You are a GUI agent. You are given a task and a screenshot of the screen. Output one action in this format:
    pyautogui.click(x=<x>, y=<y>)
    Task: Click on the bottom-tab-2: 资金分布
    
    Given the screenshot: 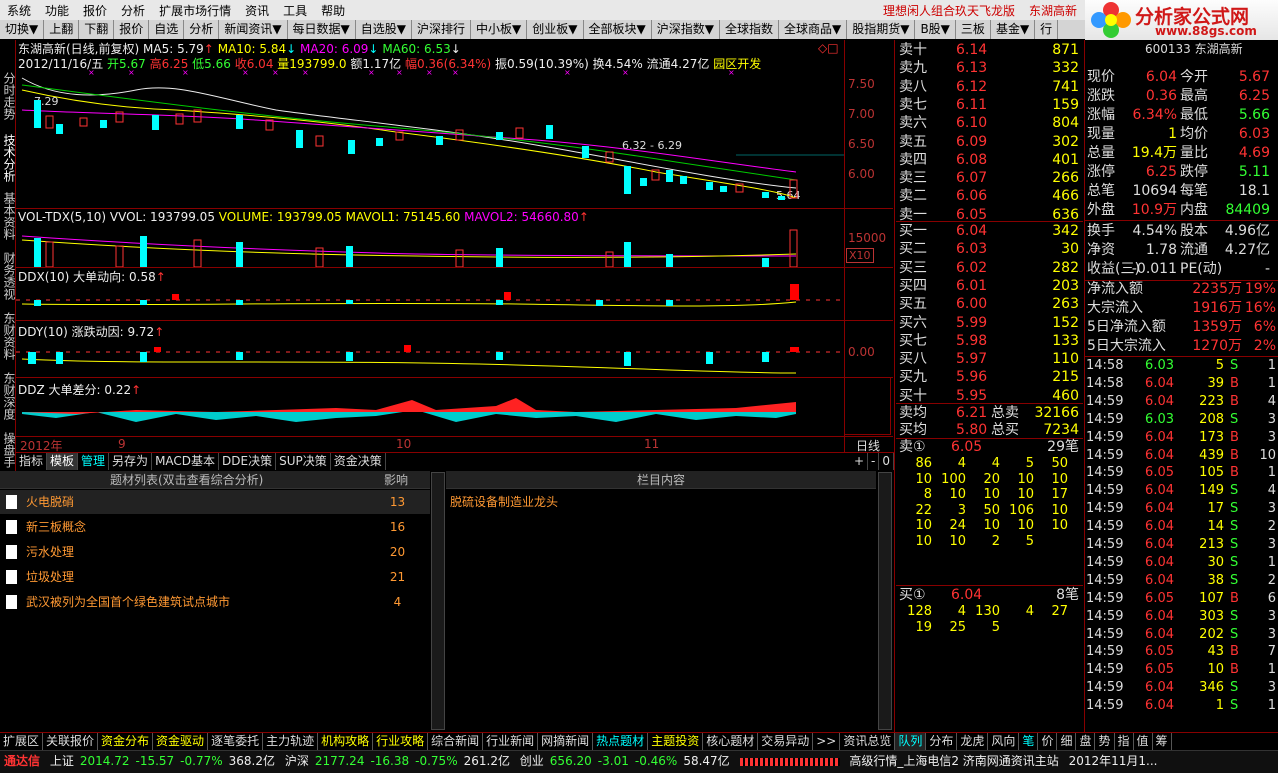 What is the action you would take?
    pyautogui.click(x=126, y=741)
    